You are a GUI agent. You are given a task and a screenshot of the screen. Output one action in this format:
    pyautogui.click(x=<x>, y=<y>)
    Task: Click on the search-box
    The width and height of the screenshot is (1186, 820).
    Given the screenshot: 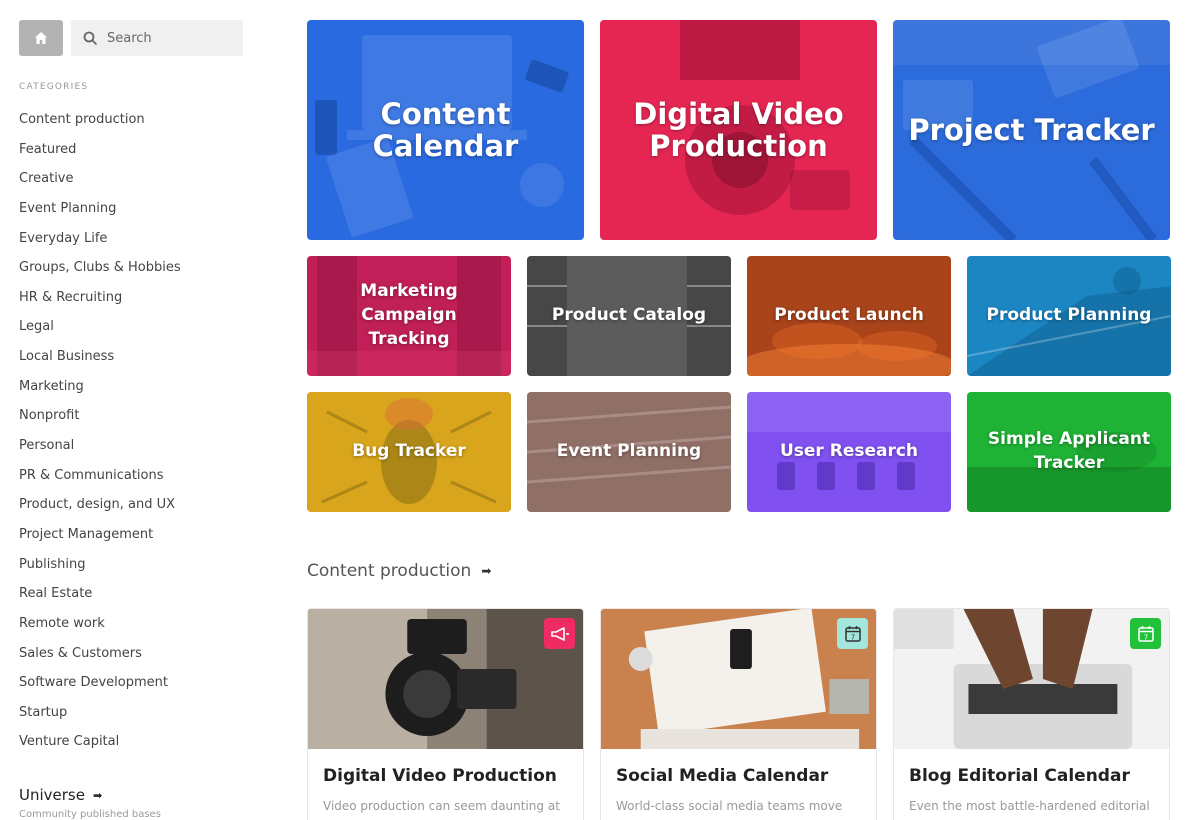 What is the action you would take?
    pyautogui.click(x=157, y=38)
    